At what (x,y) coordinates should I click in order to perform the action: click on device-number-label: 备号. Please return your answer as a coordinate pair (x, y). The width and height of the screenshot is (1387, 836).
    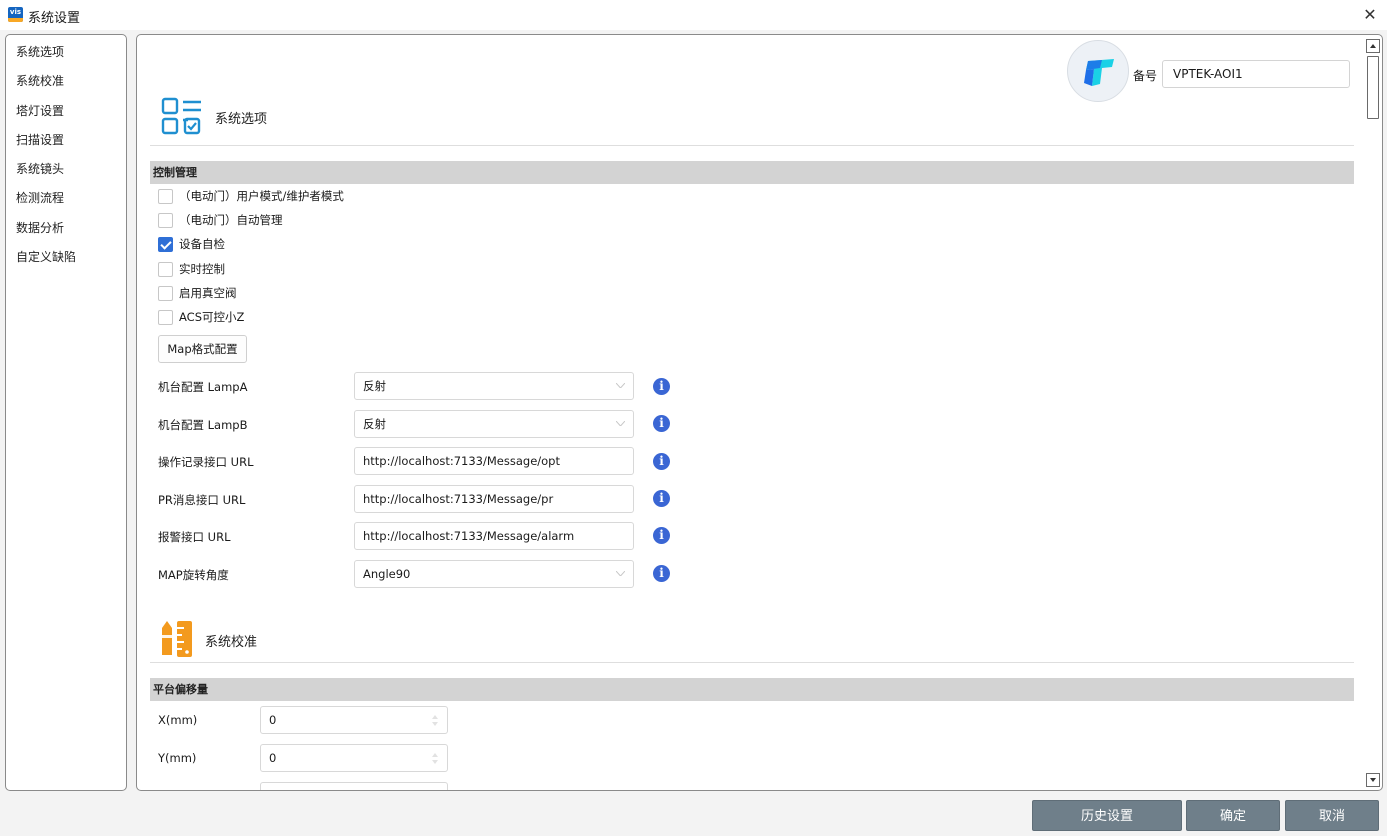
    Looking at the image, I should click on (1145, 76).